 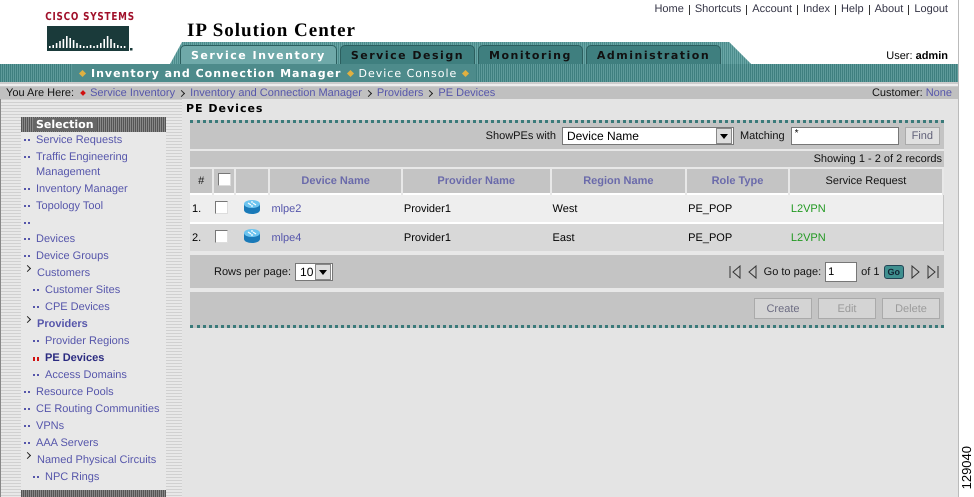 I want to click on sidebar-item: AAA Servers, so click(x=93, y=443).